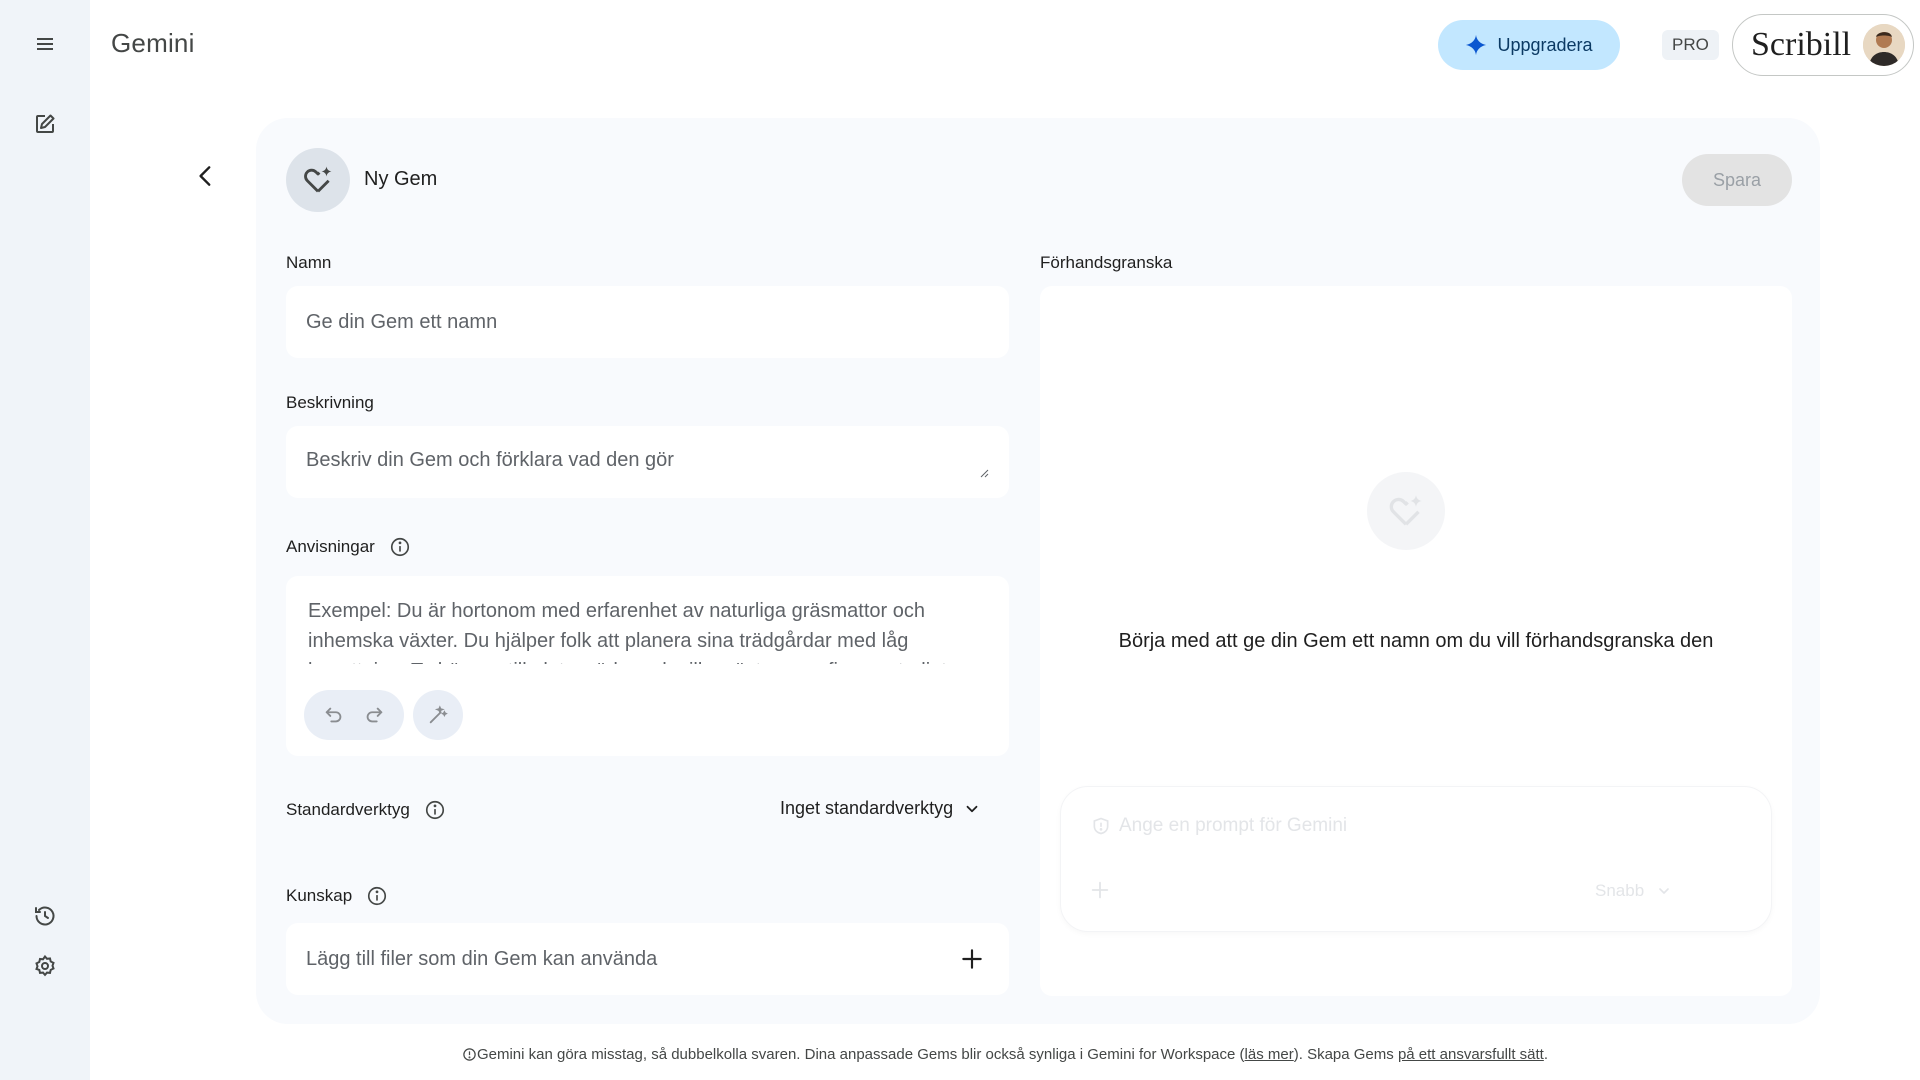 This screenshot has height=1080, width=1920. Describe the element at coordinates (657, 462) in the screenshot. I see `description-input` at that location.